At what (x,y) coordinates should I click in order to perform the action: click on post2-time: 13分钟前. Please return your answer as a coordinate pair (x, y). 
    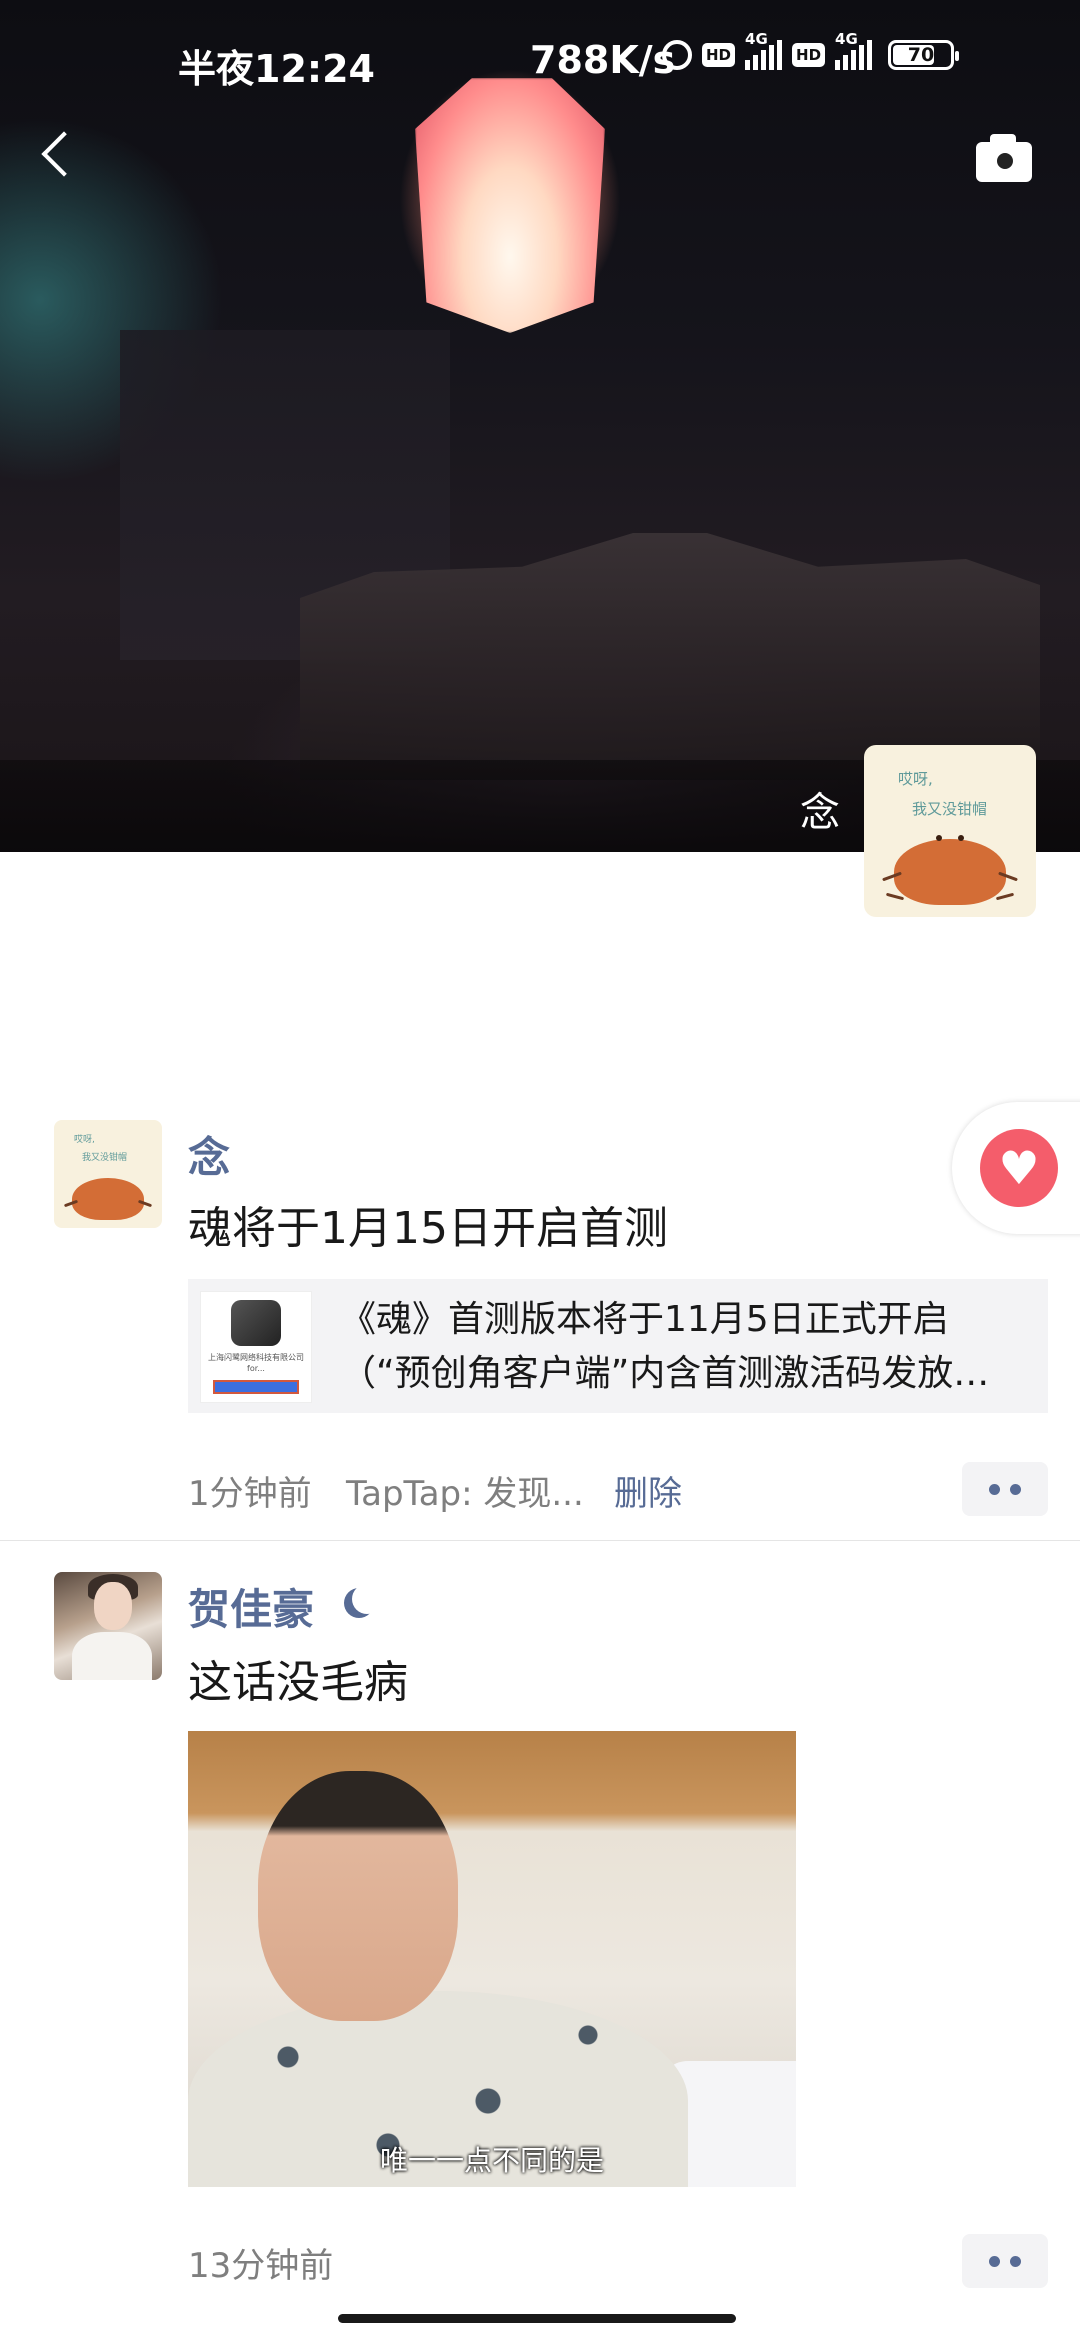
    Looking at the image, I should click on (261, 2266).